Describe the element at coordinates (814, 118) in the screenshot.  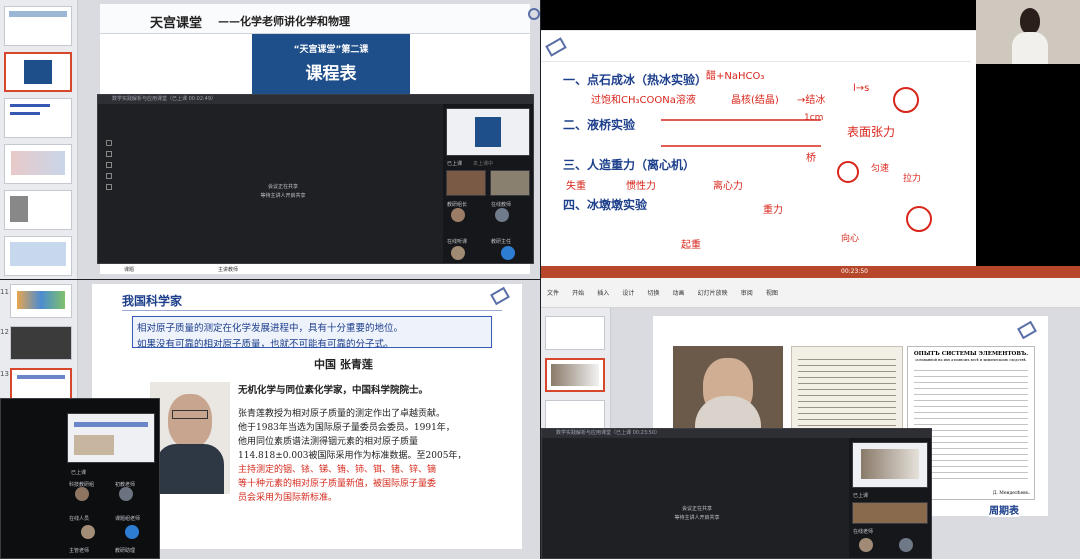
I see `ink-note: 1cm` at that location.